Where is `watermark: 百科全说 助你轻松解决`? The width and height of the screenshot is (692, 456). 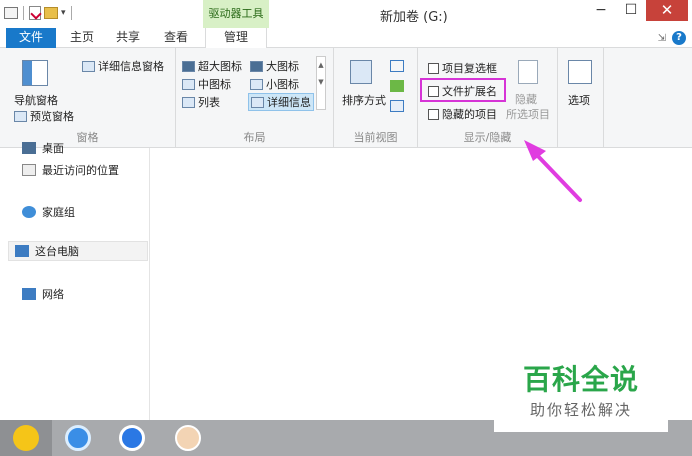
watermark: 百科全说 助你轻松解决 is located at coordinates (581, 396).